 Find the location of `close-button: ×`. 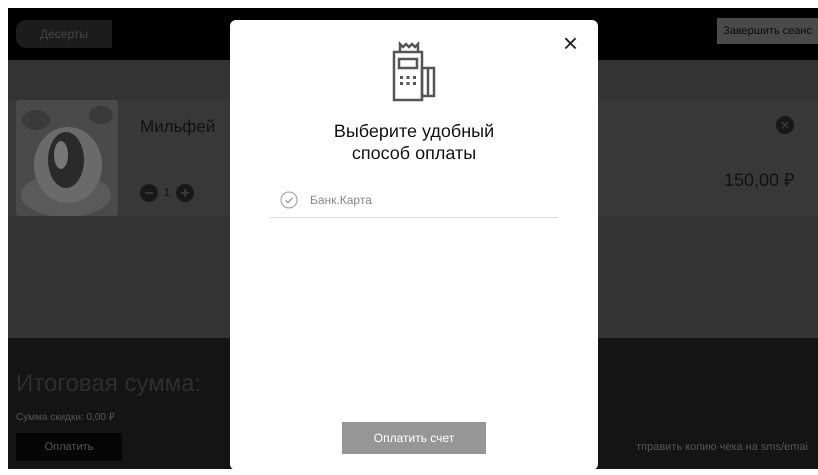

close-button: × is located at coordinates (570, 43).